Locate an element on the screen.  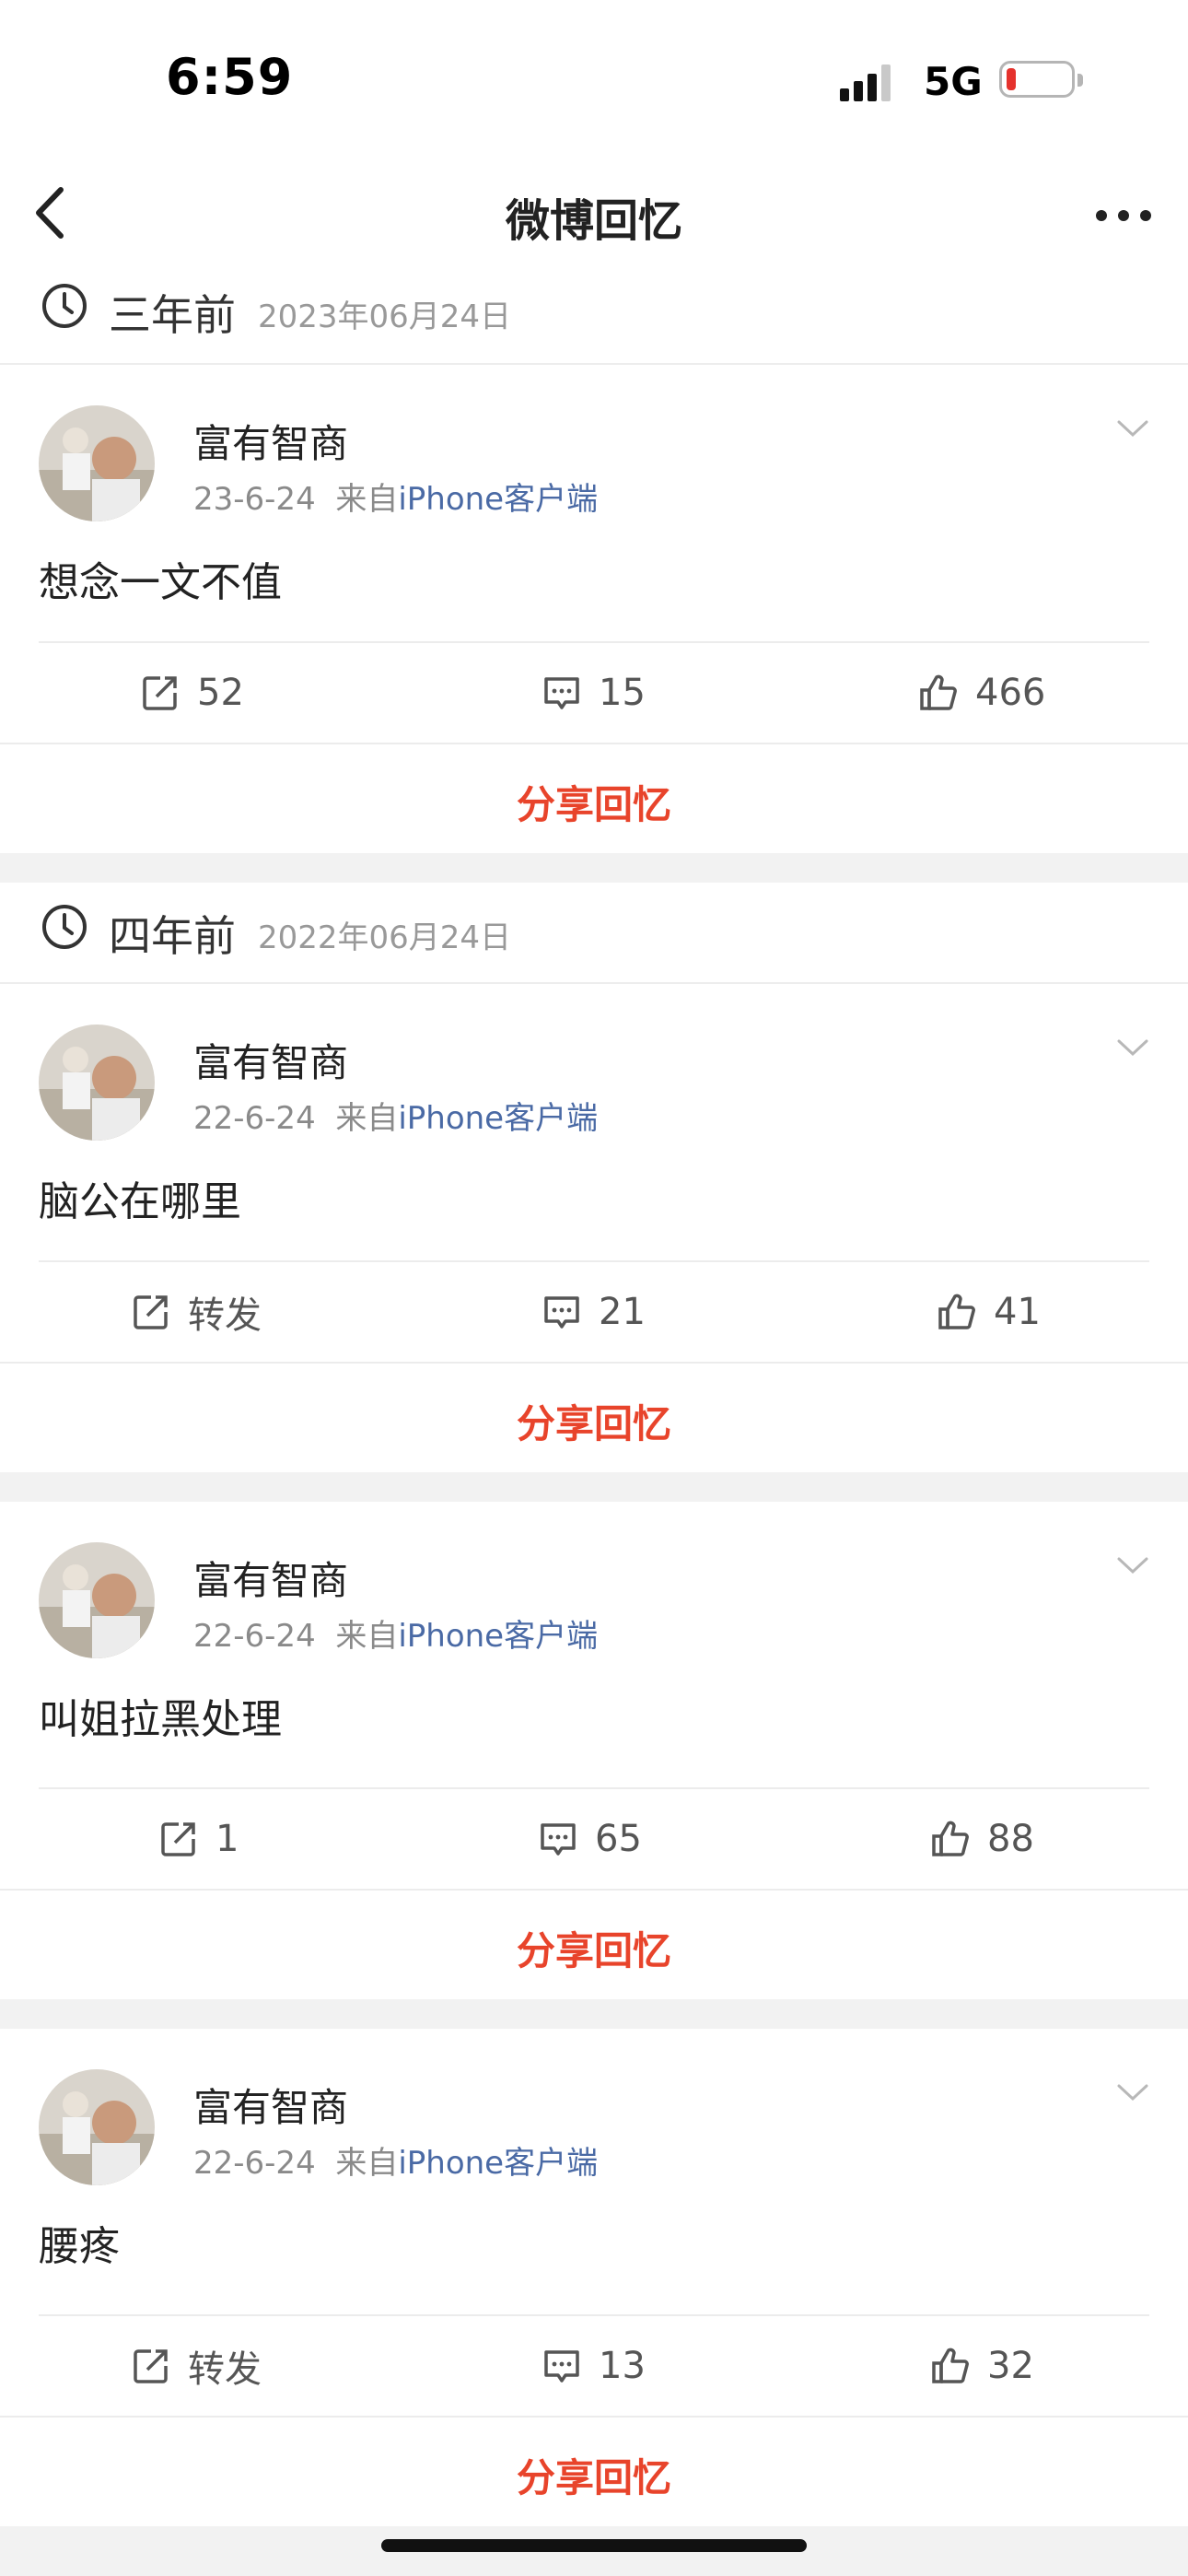
signal-icon is located at coordinates (872, 82).